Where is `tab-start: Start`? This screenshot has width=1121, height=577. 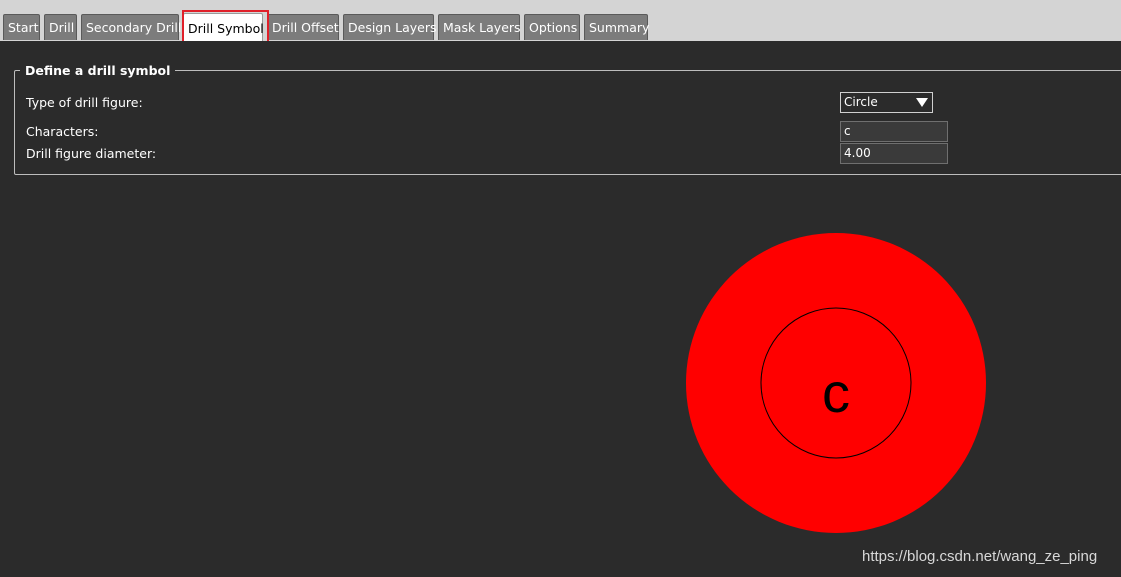
tab-start: Start is located at coordinates (21, 27).